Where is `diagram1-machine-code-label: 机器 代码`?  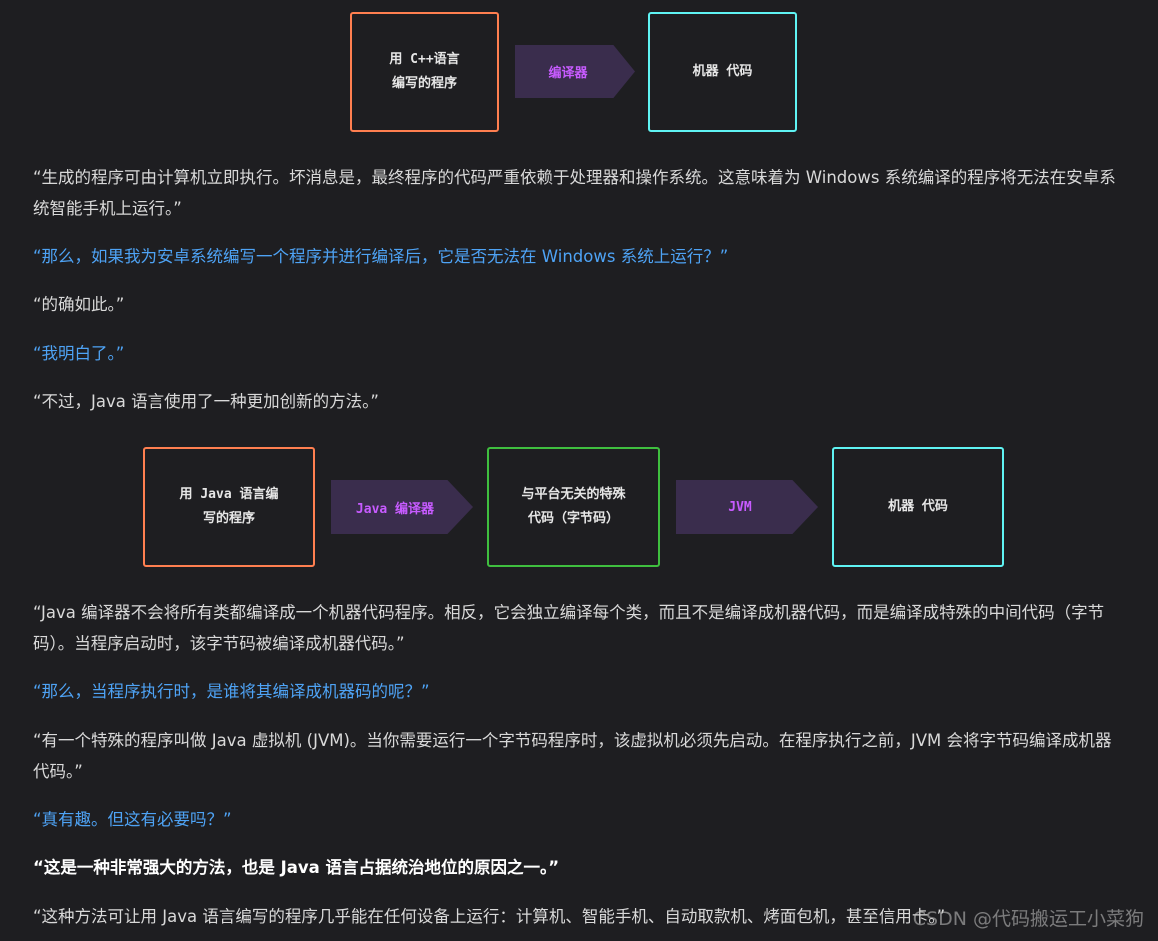 diagram1-machine-code-label: 机器 代码 is located at coordinates (722, 71).